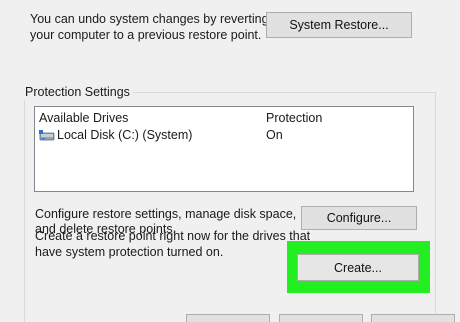  What do you see at coordinates (77, 92) in the screenshot?
I see `protection-settings-legend: Protection Settings` at bounding box center [77, 92].